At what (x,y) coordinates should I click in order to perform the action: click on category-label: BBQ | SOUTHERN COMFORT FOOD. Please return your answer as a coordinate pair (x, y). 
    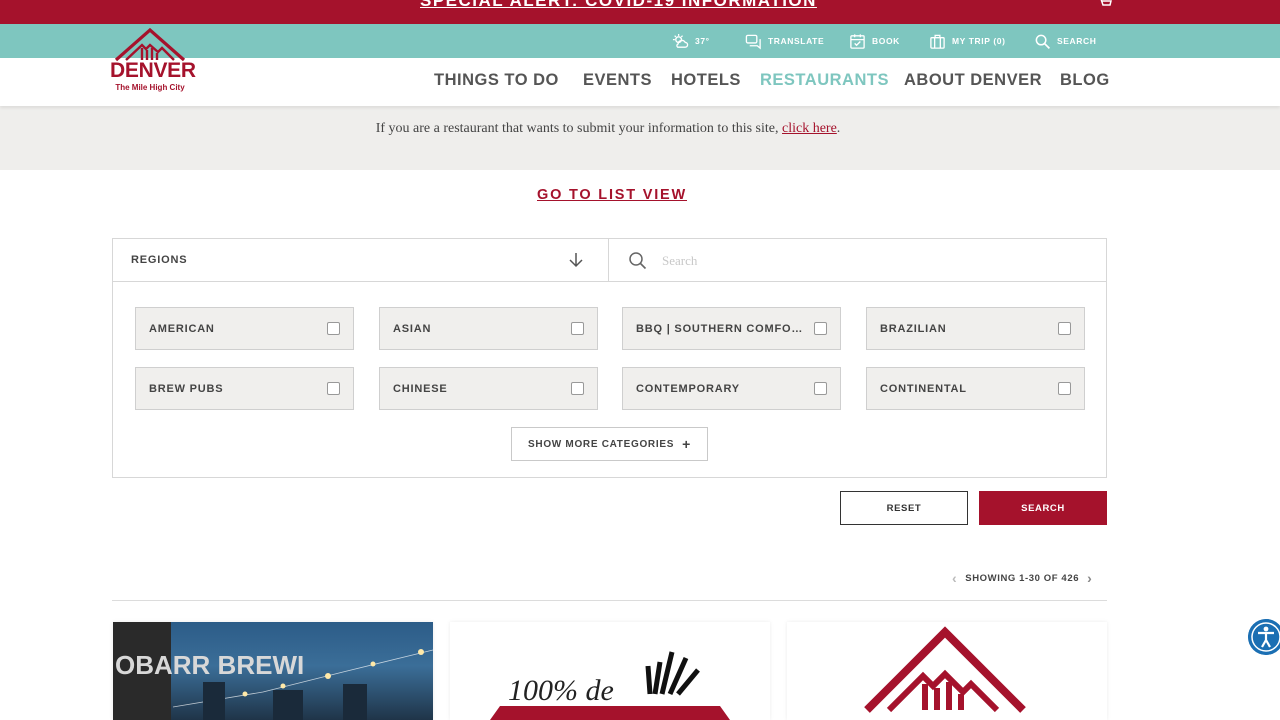
    Looking at the image, I should click on (720, 329).